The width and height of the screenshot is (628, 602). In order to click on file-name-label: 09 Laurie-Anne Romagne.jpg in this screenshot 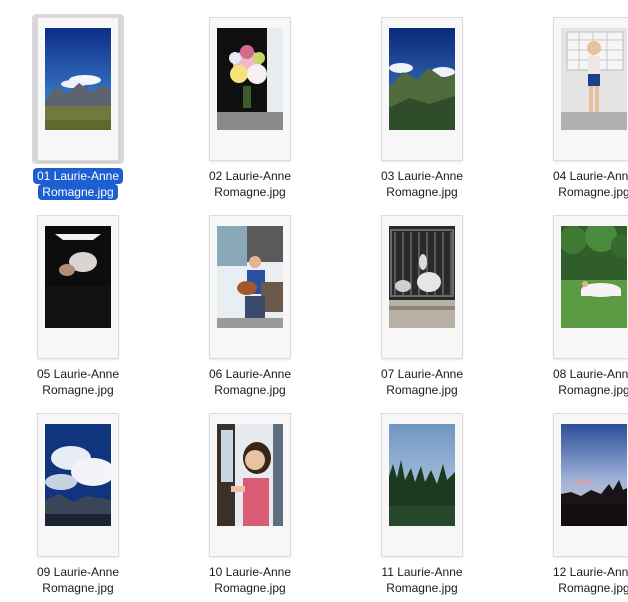, I will do `click(78, 580)`.